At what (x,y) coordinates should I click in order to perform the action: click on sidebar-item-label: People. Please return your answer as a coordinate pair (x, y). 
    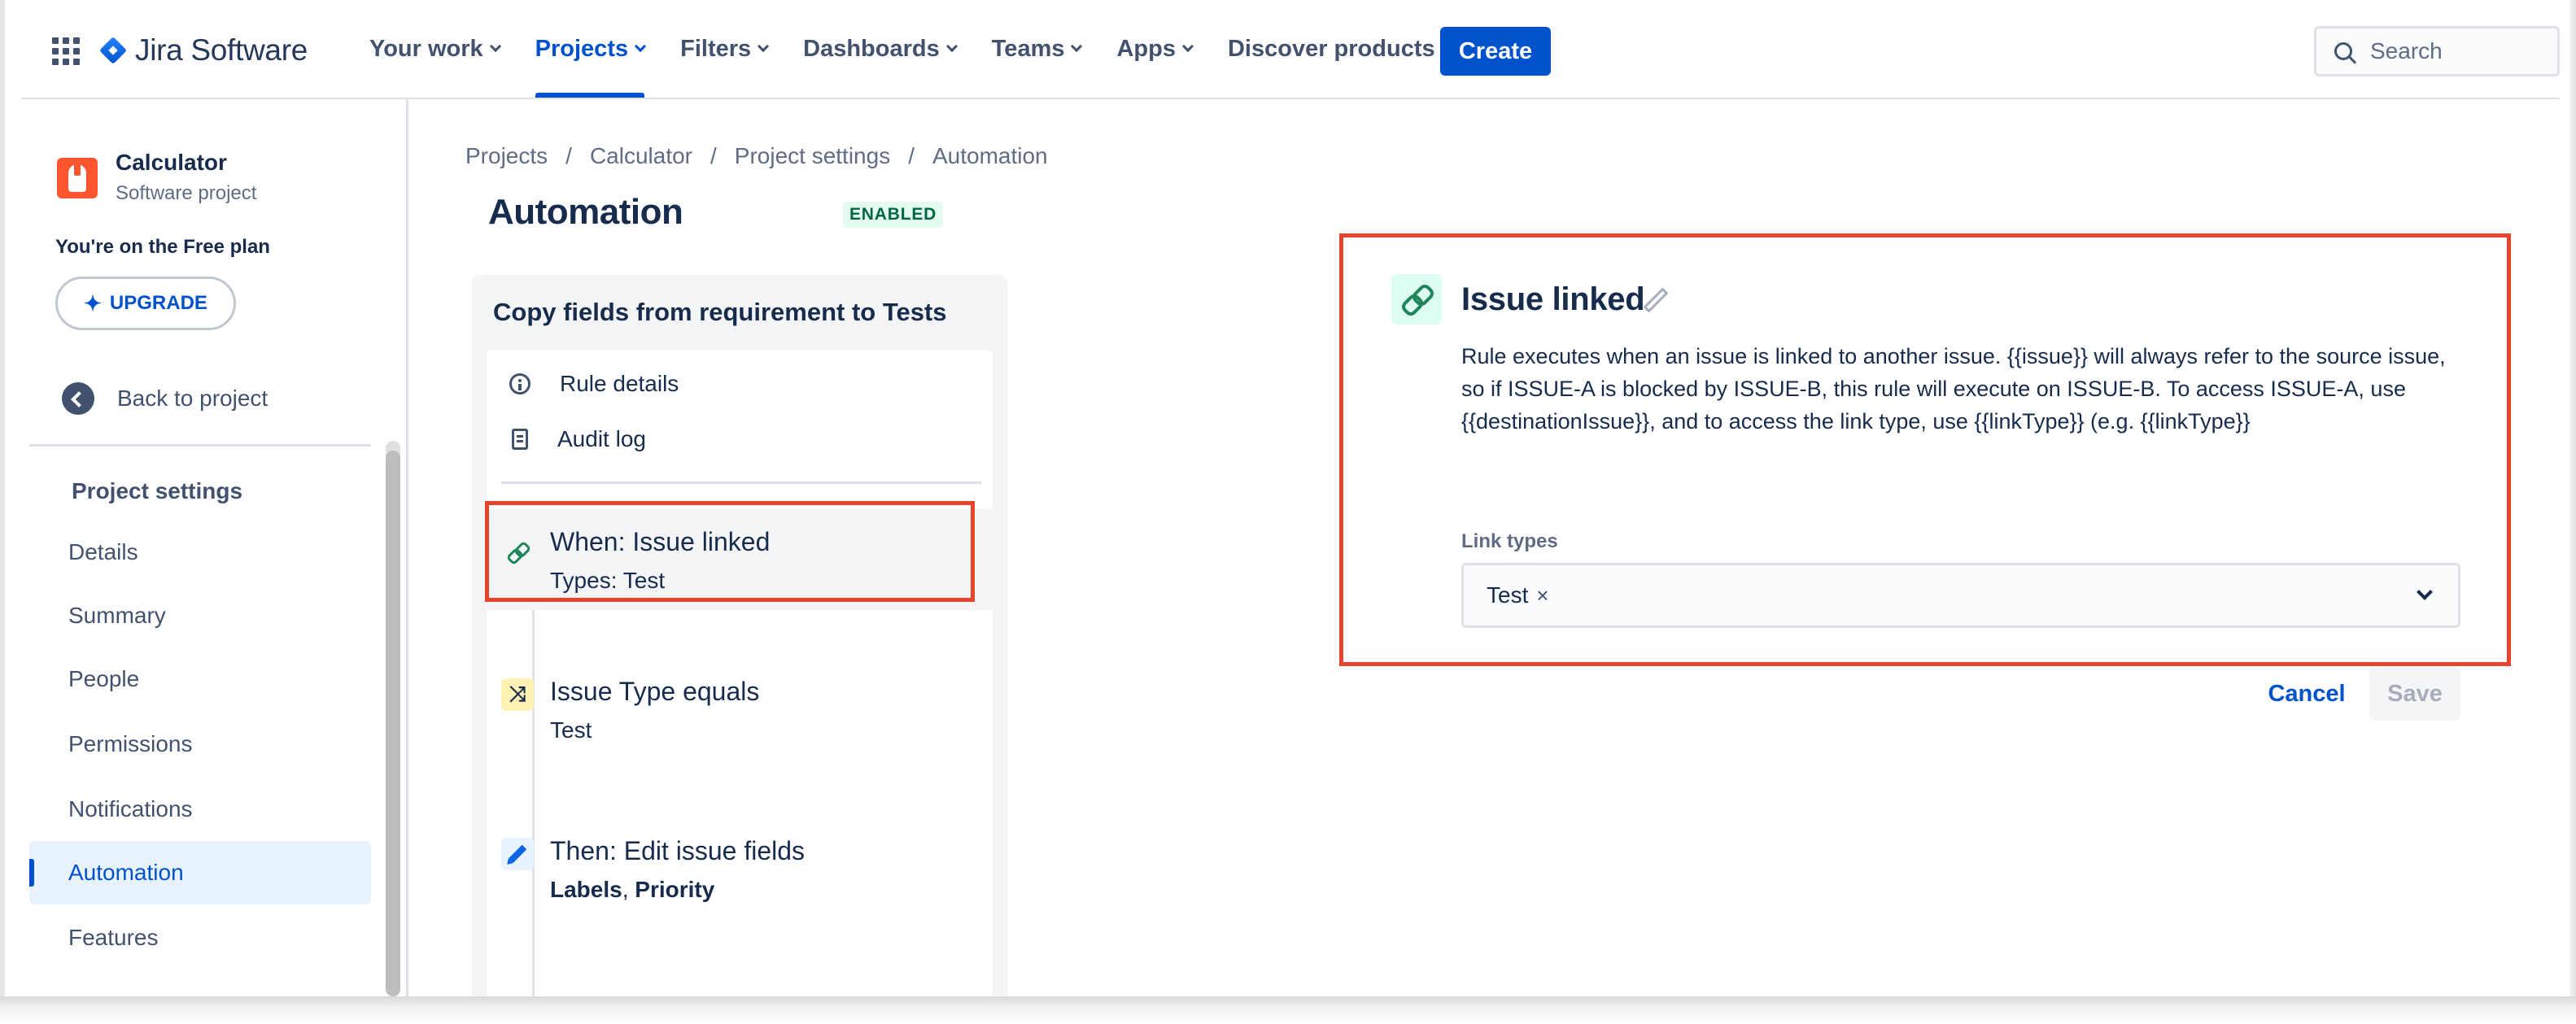
    Looking at the image, I should click on (104, 678).